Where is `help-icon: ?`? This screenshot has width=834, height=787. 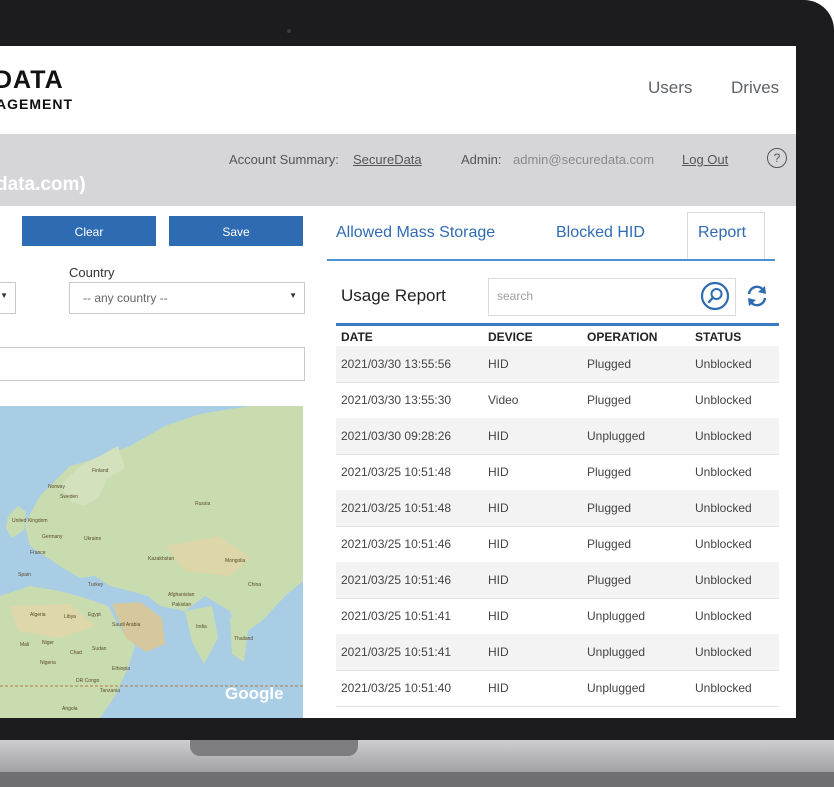
help-icon: ? is located at coordinates (777, 158).